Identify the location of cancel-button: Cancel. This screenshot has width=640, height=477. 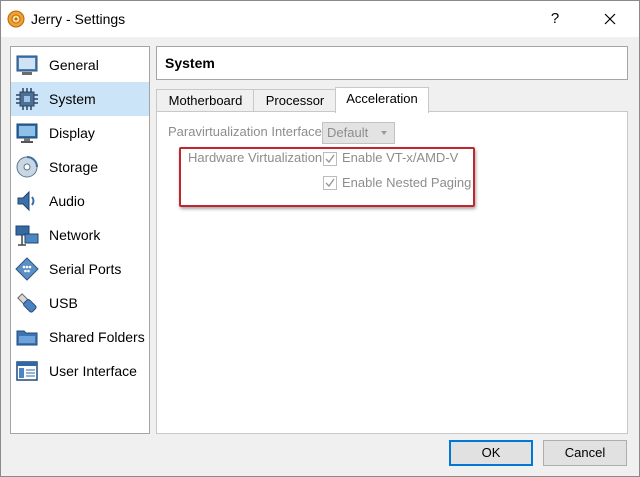
(585, 453).